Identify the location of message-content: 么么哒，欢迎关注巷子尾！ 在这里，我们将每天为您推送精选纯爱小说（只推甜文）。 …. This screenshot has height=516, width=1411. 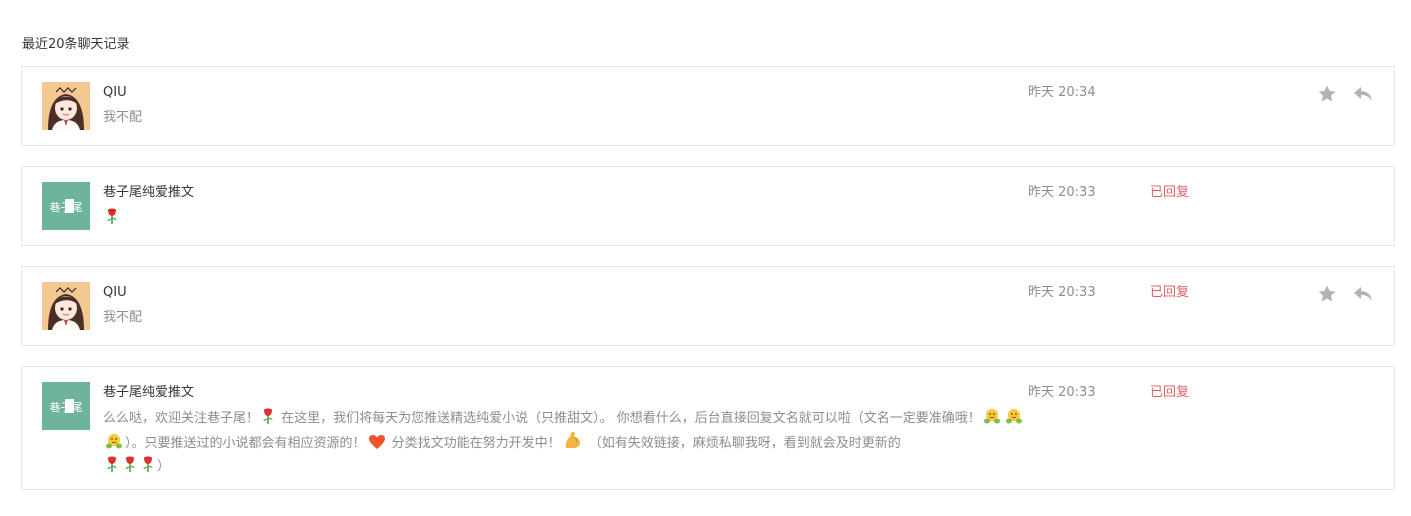
(568, 442).